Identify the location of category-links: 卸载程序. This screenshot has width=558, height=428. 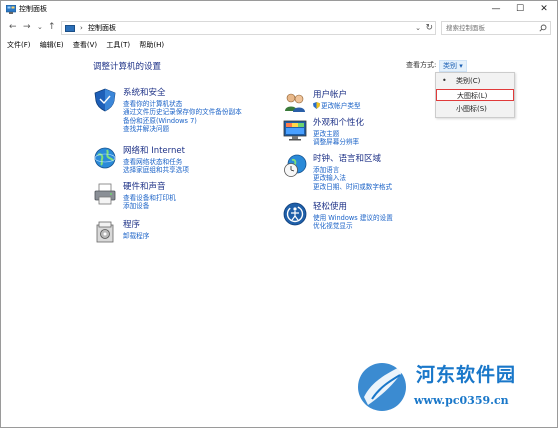
(136, 236).